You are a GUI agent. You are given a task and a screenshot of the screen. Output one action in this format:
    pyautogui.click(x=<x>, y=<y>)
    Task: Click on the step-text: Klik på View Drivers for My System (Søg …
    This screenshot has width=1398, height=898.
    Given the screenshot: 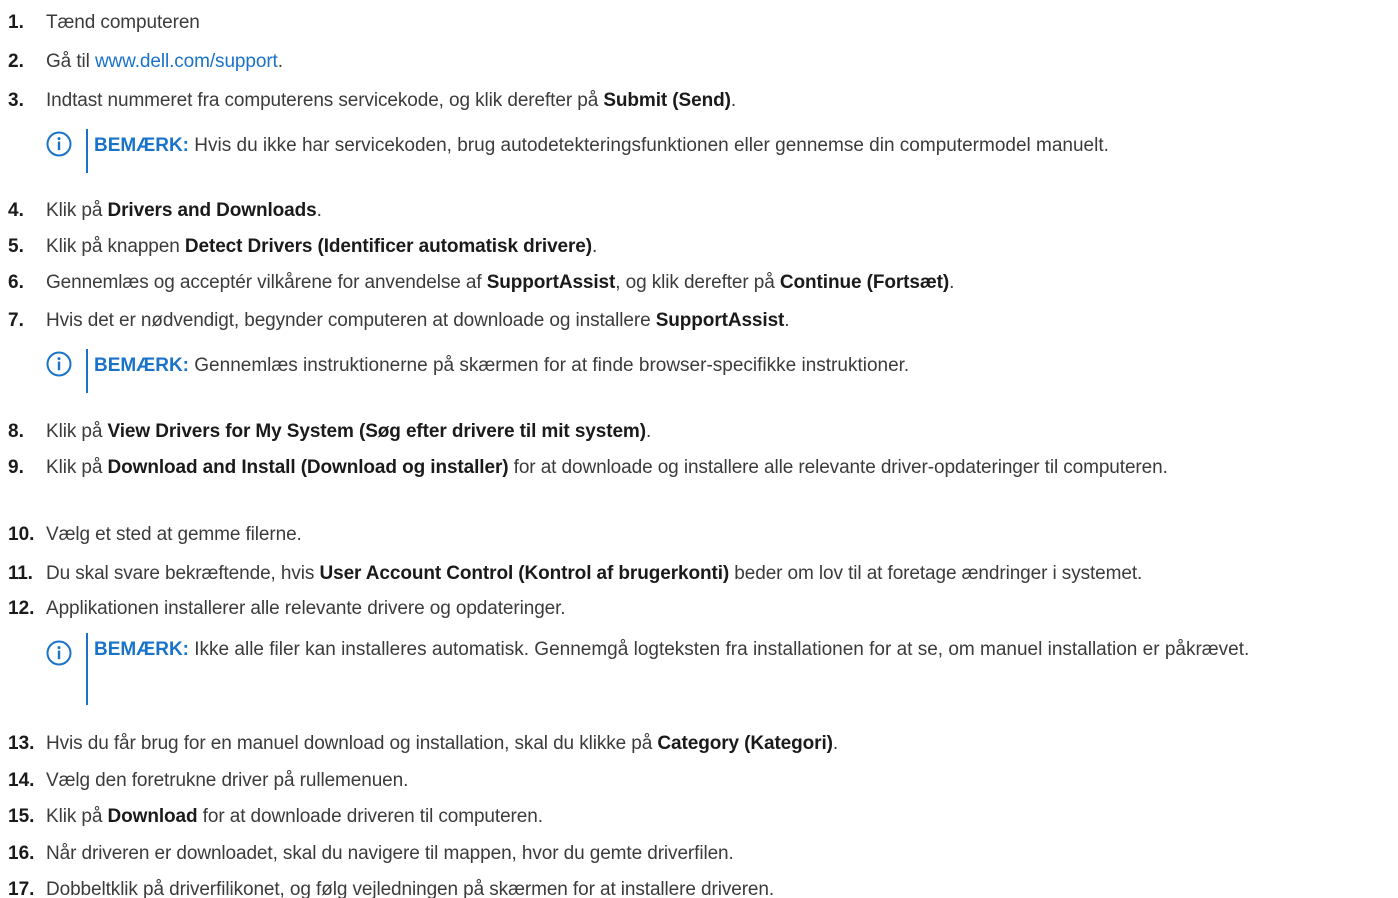 What is the action you would take?
    pyautogui.click(x=349, y=431)
    